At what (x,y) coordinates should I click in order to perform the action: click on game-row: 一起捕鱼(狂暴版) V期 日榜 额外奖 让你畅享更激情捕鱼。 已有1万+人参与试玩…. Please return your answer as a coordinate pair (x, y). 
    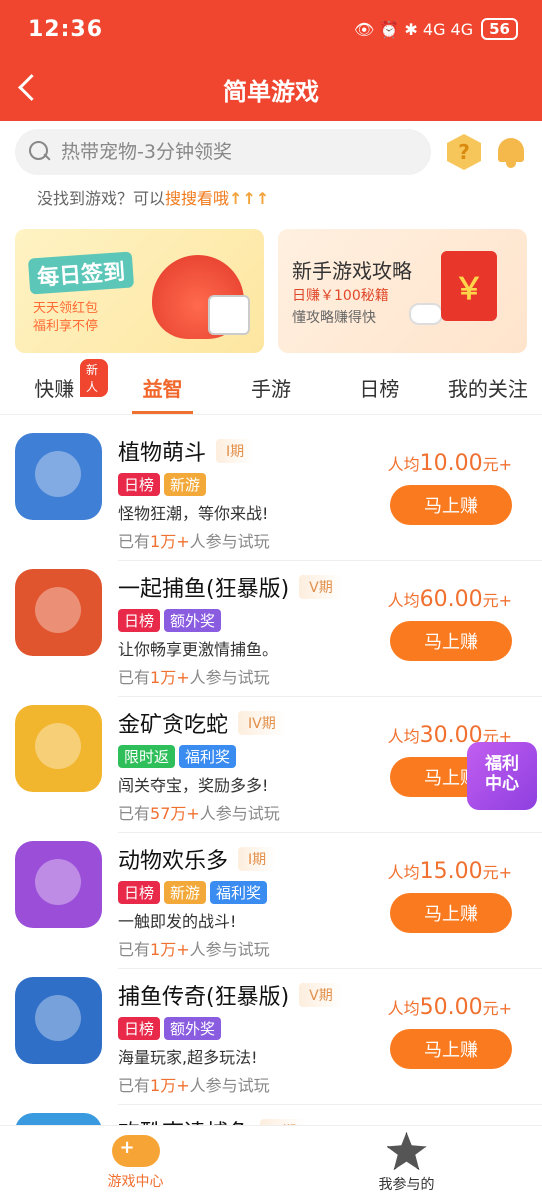
    Looking at the image, I should click on (271, 629).